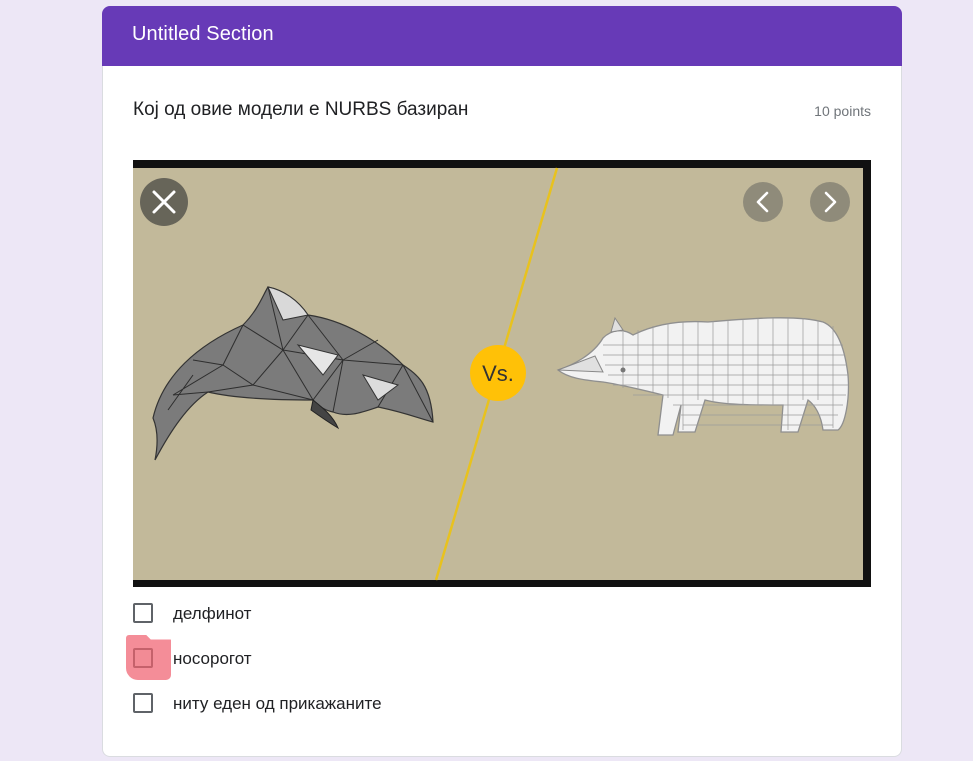 Image resolution: width=973 pixels, height=761 pixels. I want to click on chevron-left-icon, so click(763, 202).